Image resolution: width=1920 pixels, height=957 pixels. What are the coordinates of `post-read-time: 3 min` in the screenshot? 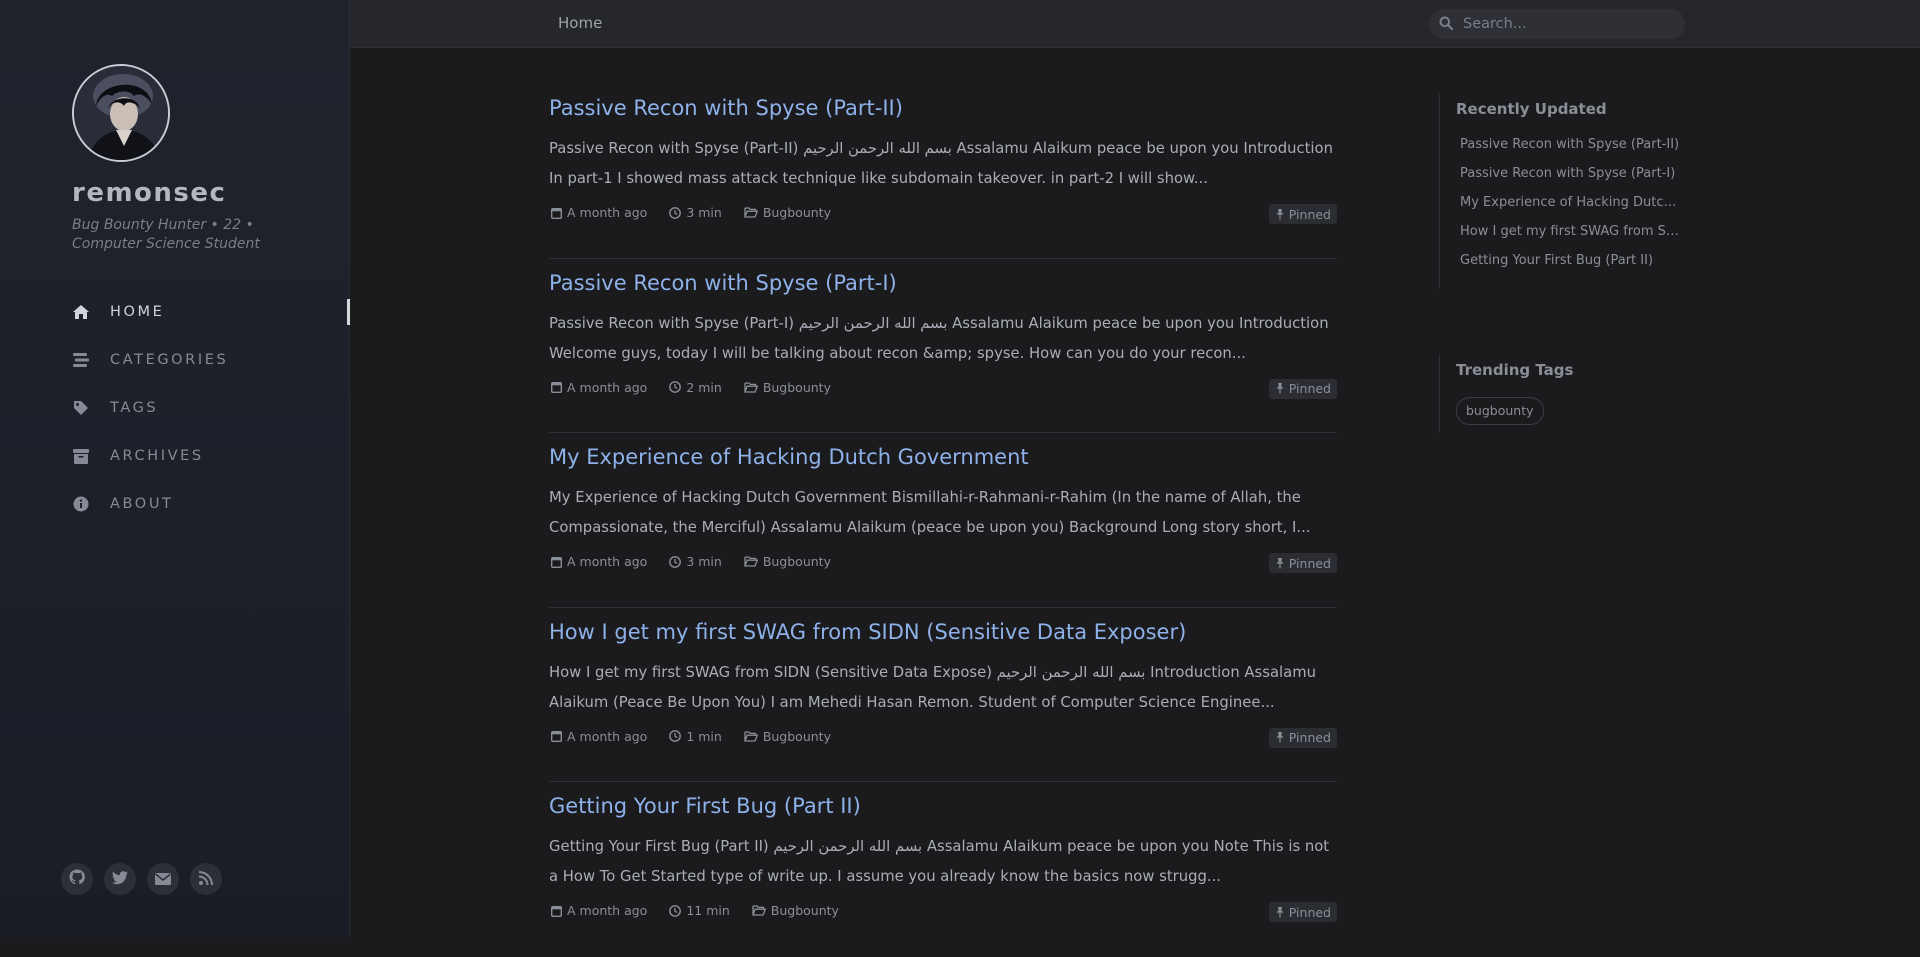 It's located at (695, 561).